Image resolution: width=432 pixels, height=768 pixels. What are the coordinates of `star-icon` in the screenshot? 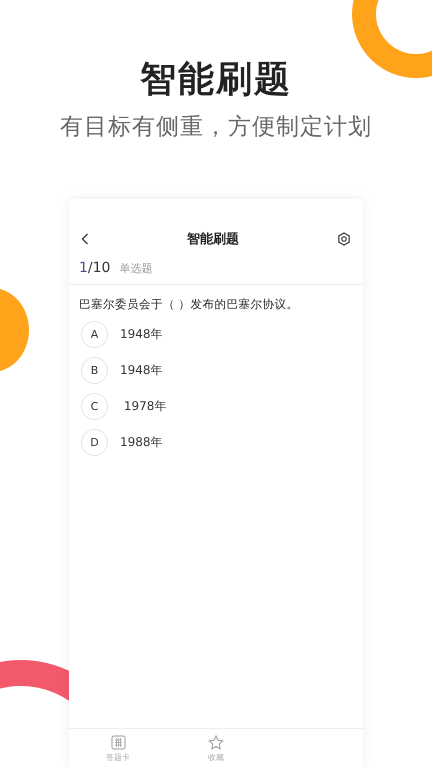 It's located at (216, 742).